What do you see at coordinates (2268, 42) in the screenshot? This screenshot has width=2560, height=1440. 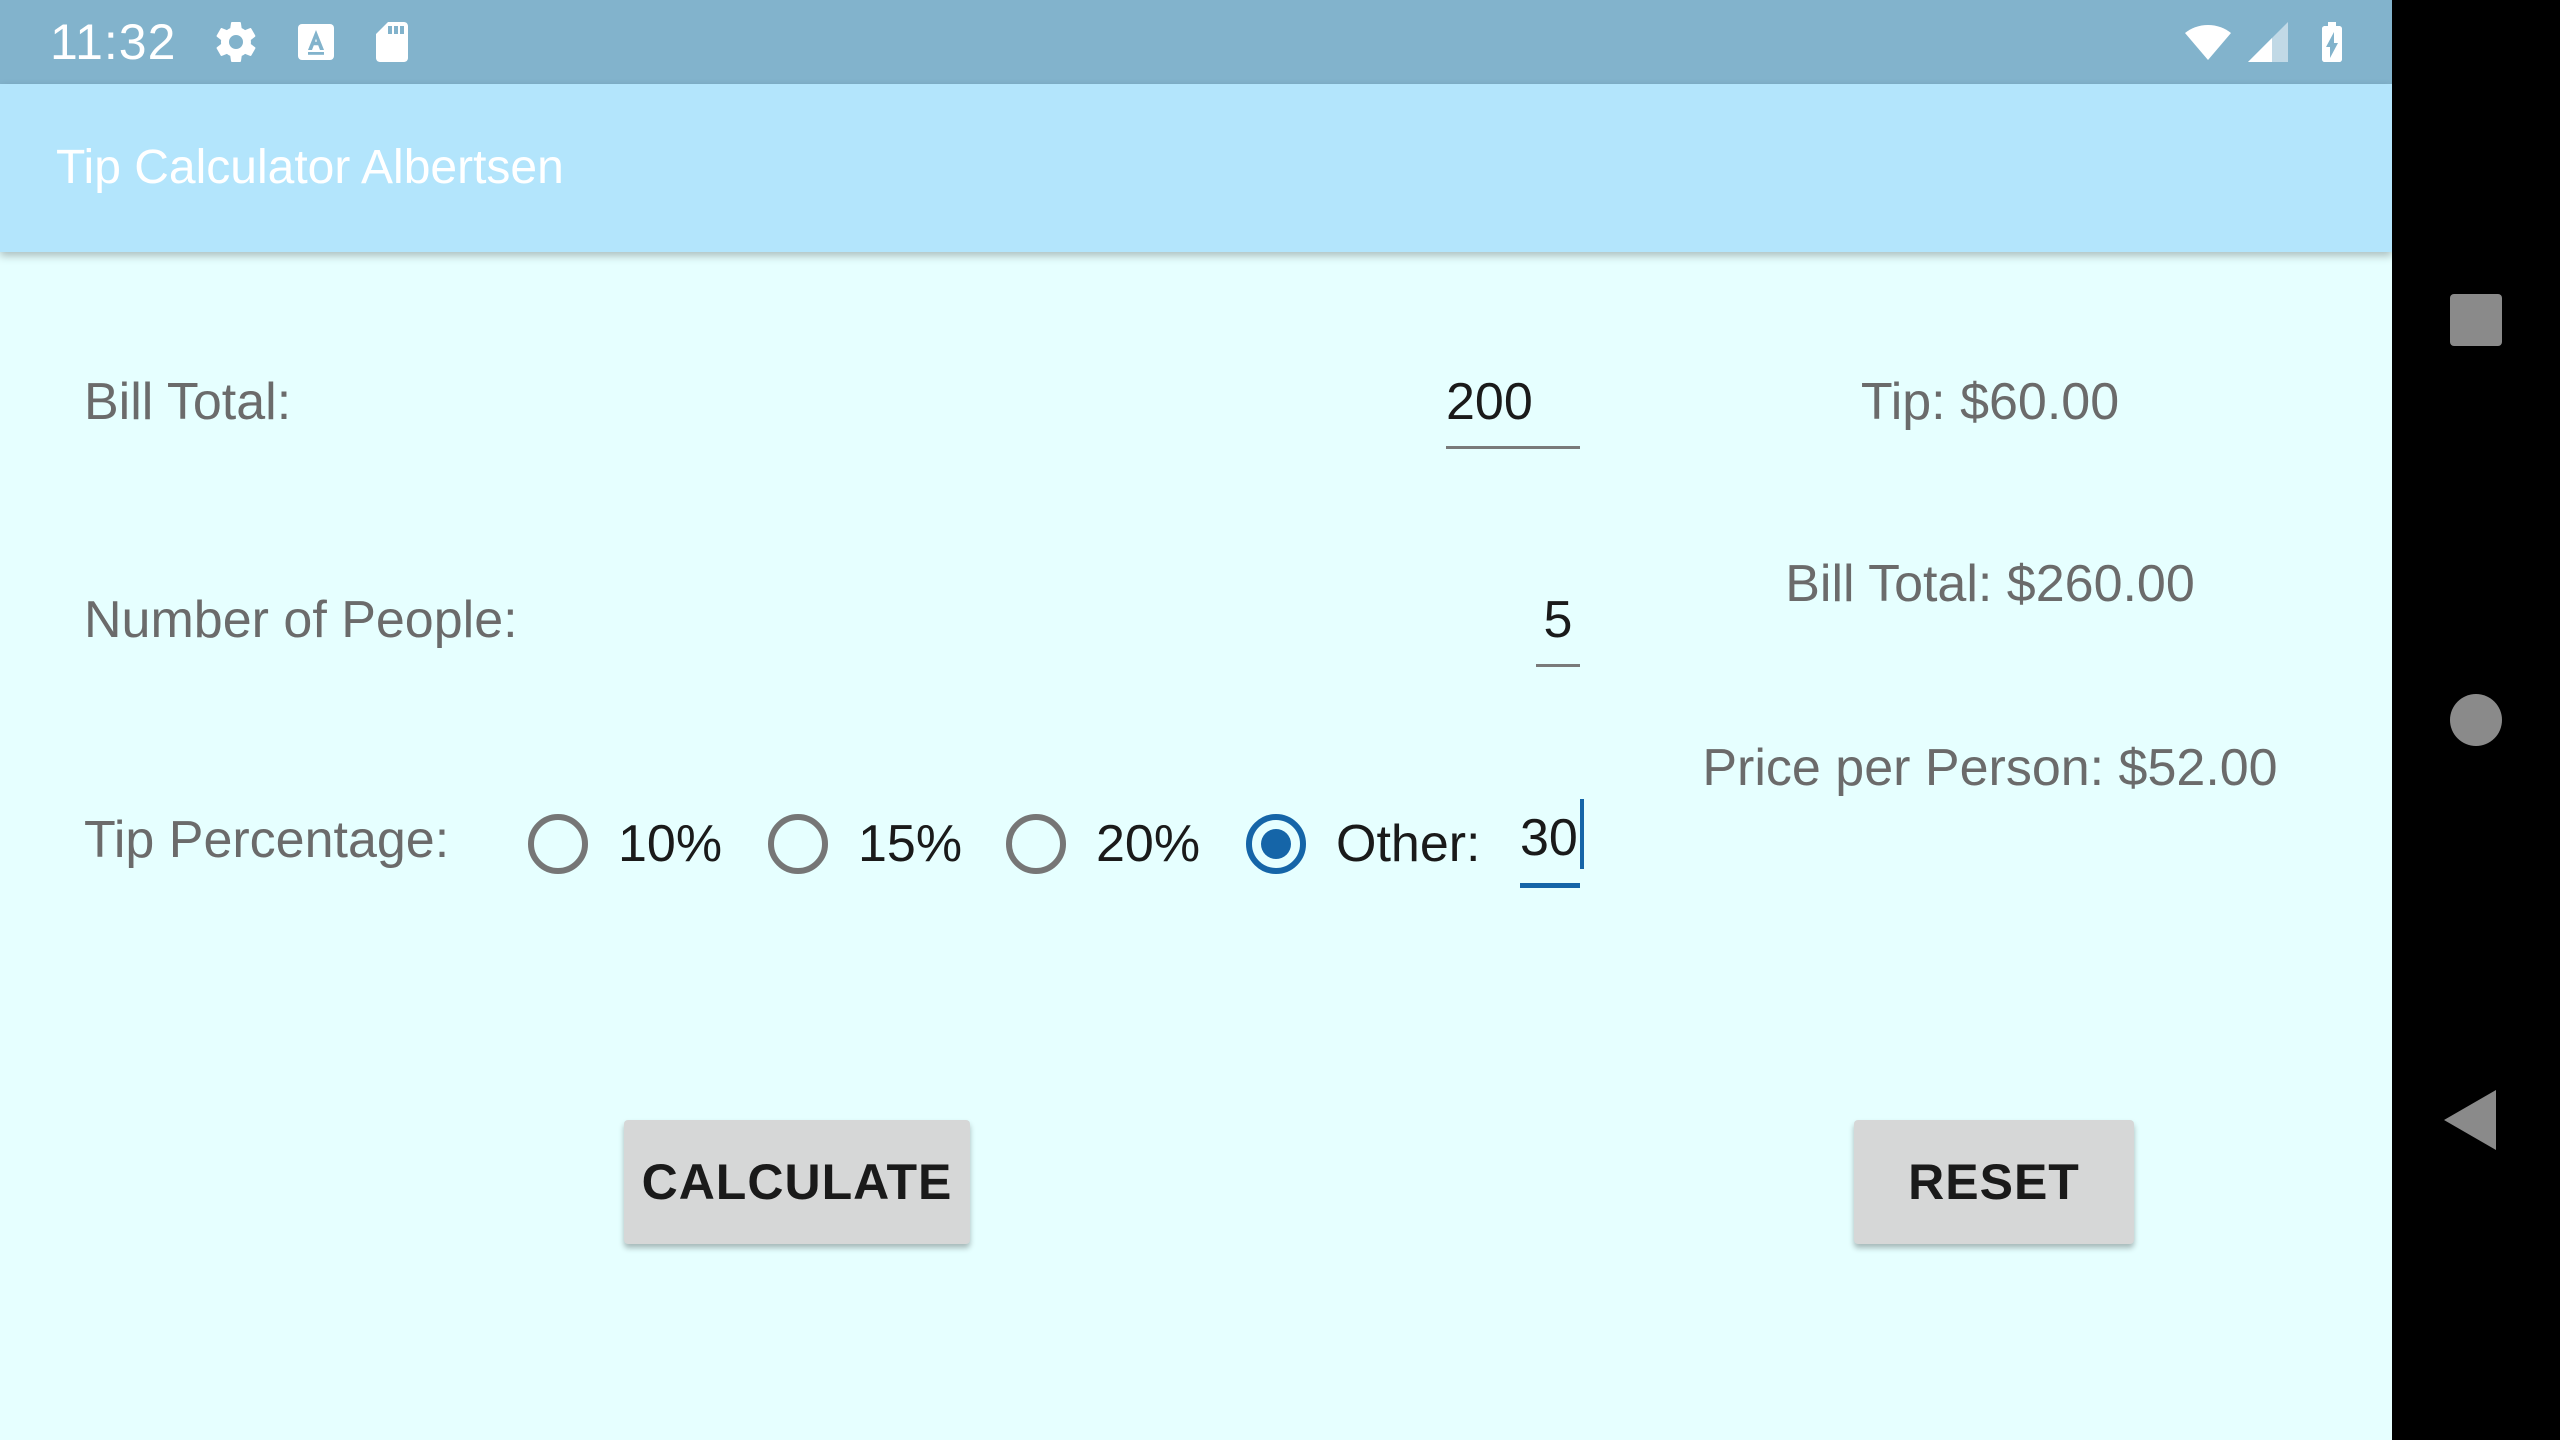 I see `signal-icon` at bounding box center [2268, 42].